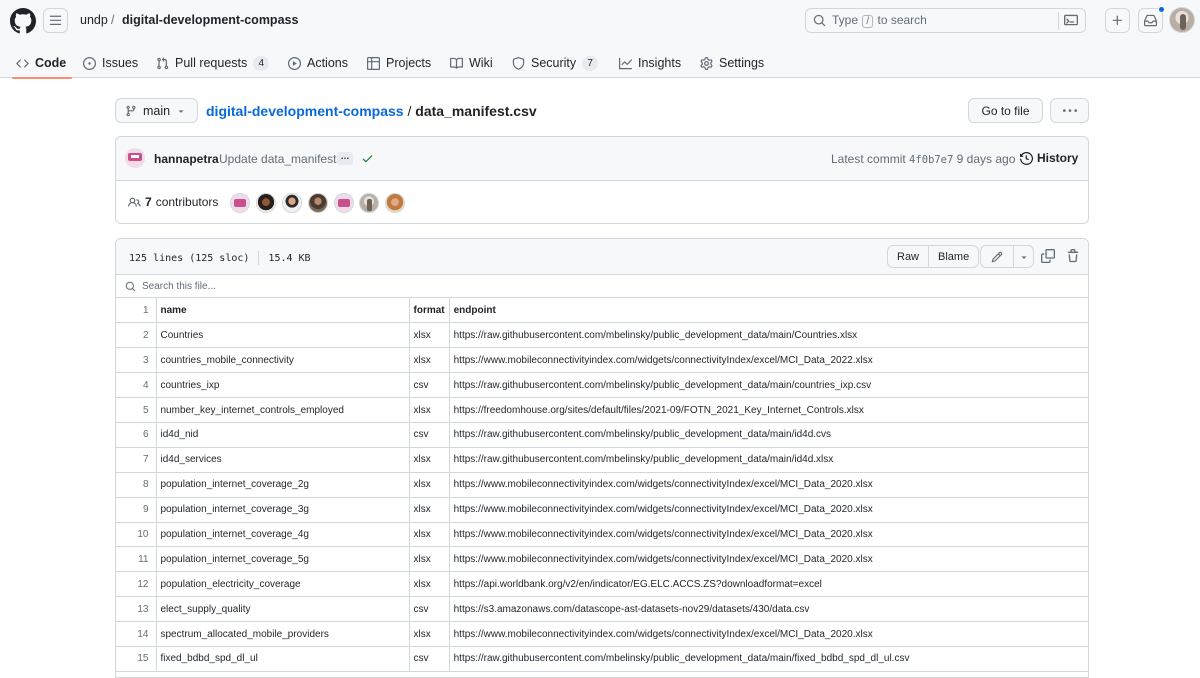  I want to click on hamburger-icon, so click(55, 20).